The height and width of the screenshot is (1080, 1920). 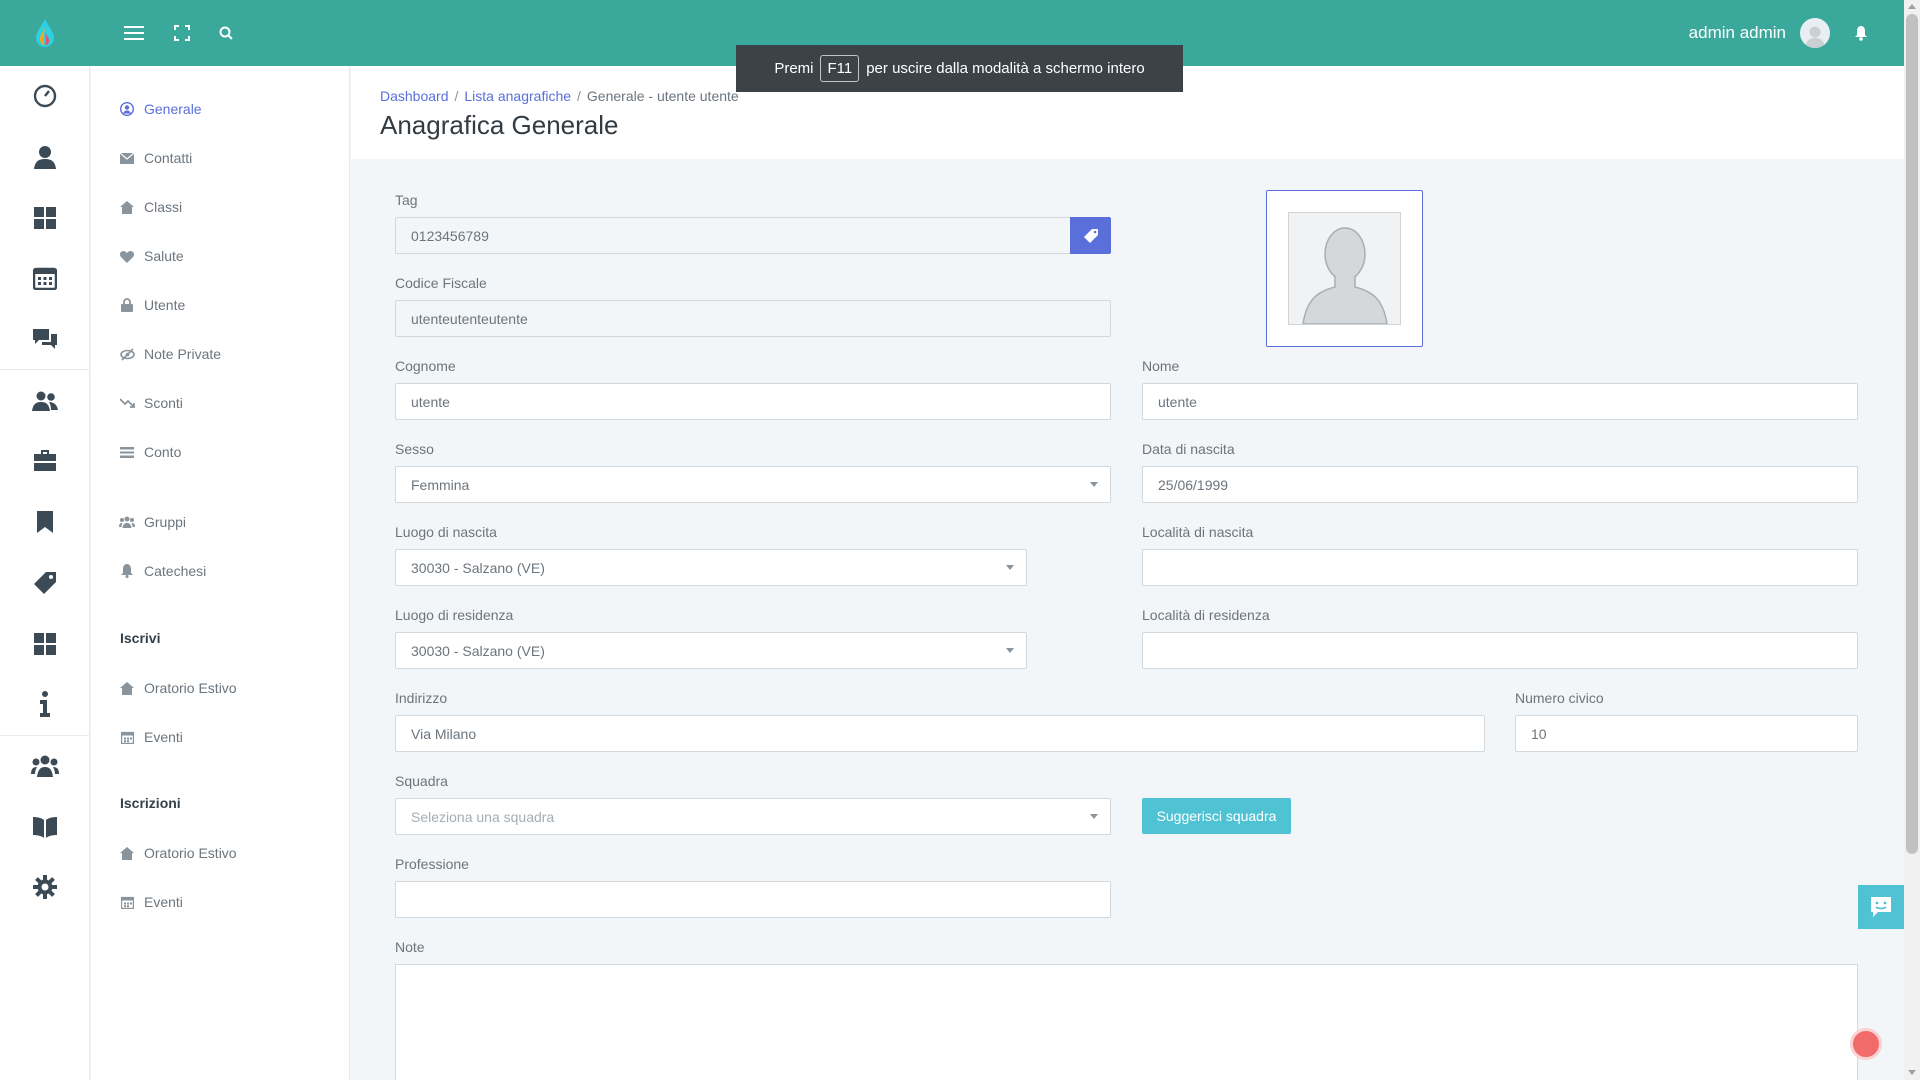 What do you see at coordinates (127, 354) in the screenshot?
I see `eye-slash-icon` at bounding box center [127, 354].